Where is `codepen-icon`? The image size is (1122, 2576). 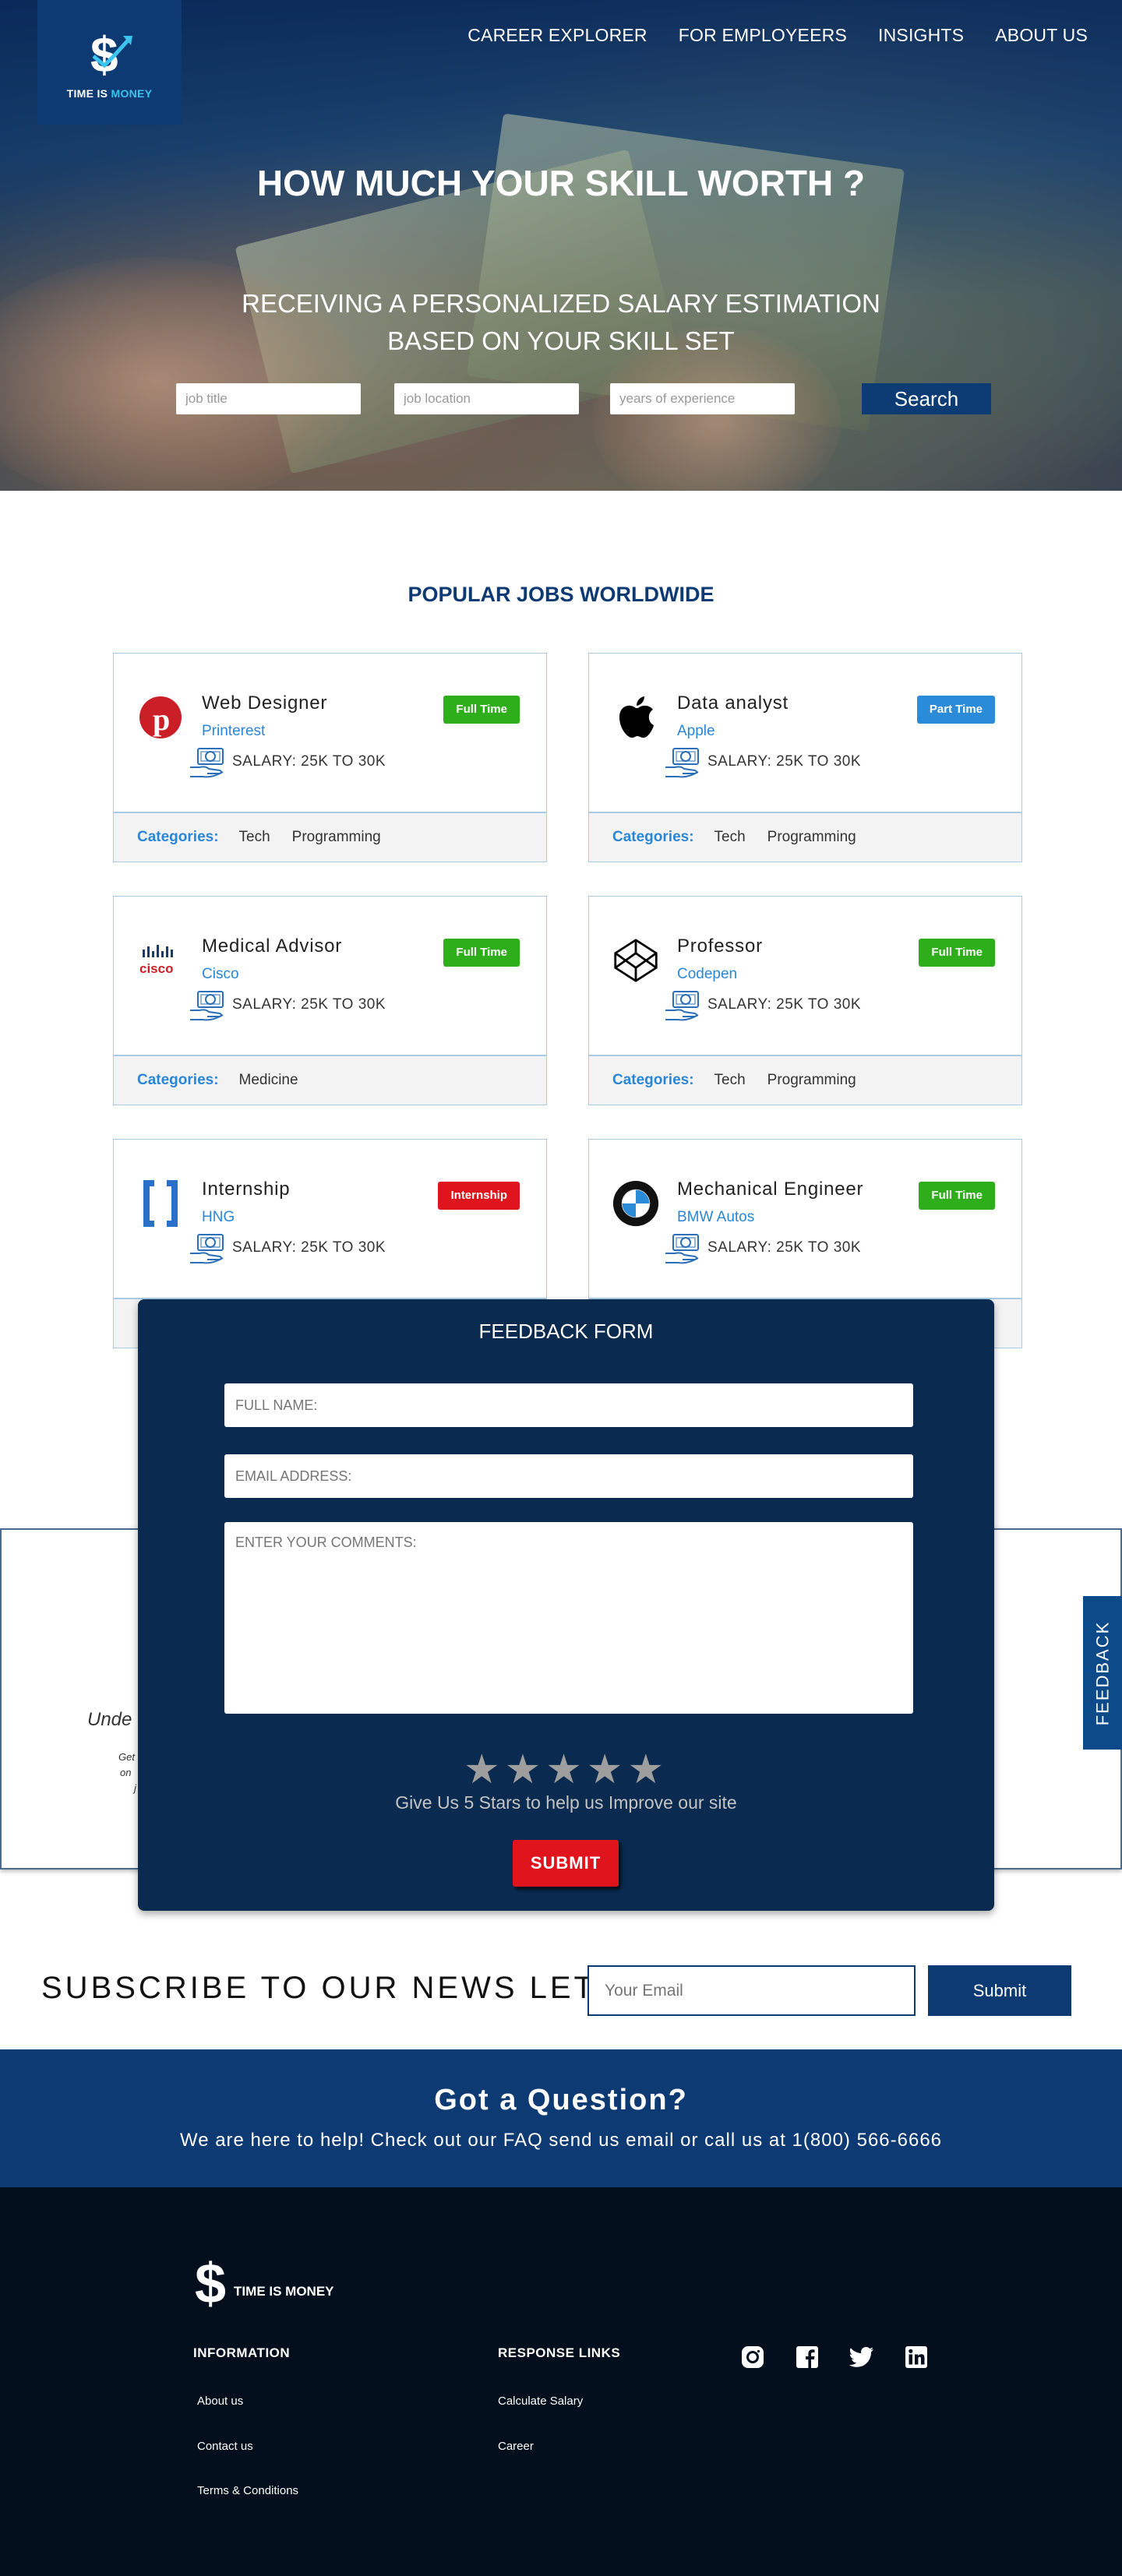
codepen-icon is located at coordinates (635, 960).